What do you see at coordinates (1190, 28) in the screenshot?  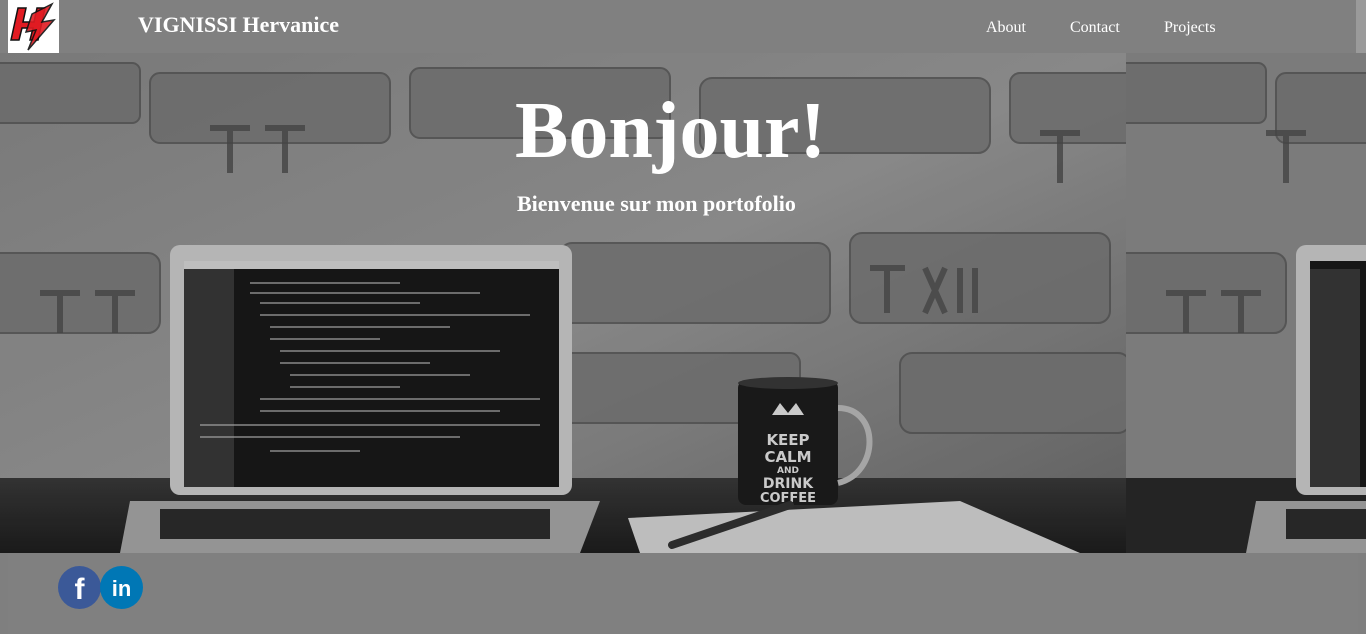 I see `nav-projects: Projects` at bounding box center [1190, 28].